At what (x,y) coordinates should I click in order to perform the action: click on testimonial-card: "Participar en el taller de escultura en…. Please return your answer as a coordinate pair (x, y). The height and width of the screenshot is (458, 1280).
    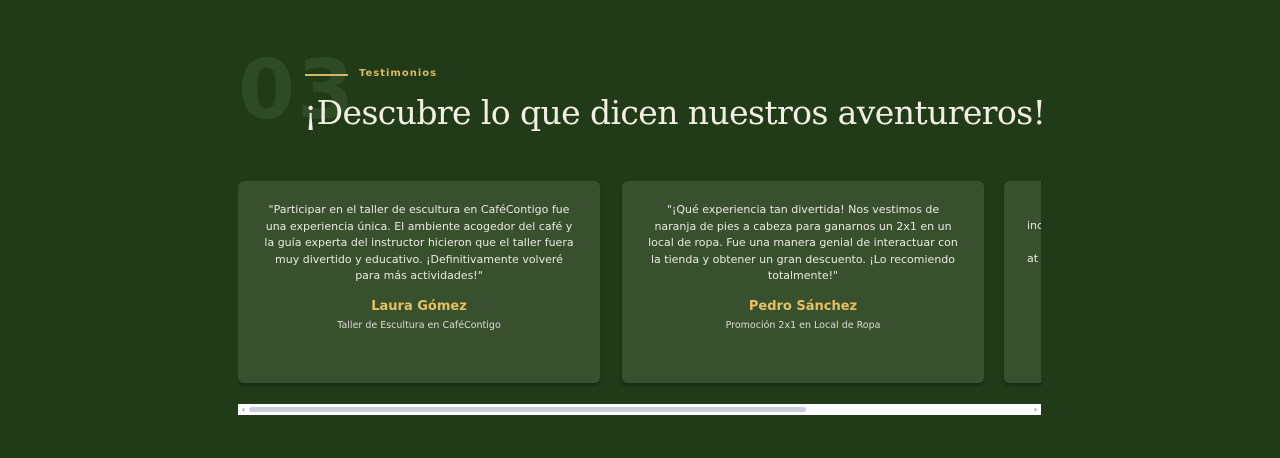
    Looking at the image, I should click on (419, 282).